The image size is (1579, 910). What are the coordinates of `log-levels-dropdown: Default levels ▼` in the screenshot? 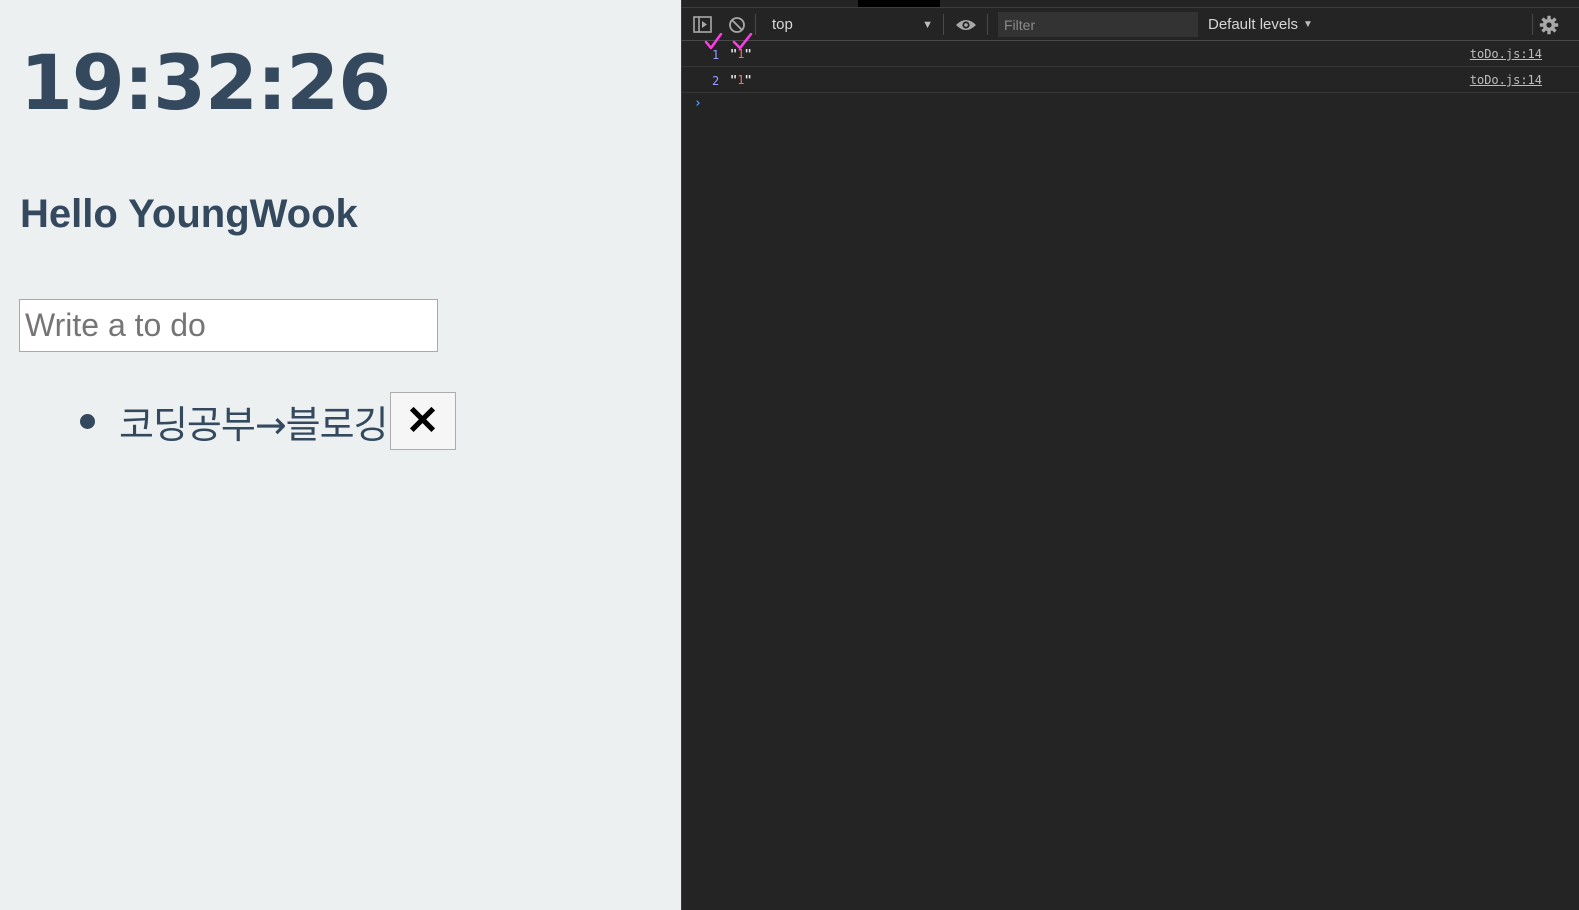 It's located at (1260, 24).